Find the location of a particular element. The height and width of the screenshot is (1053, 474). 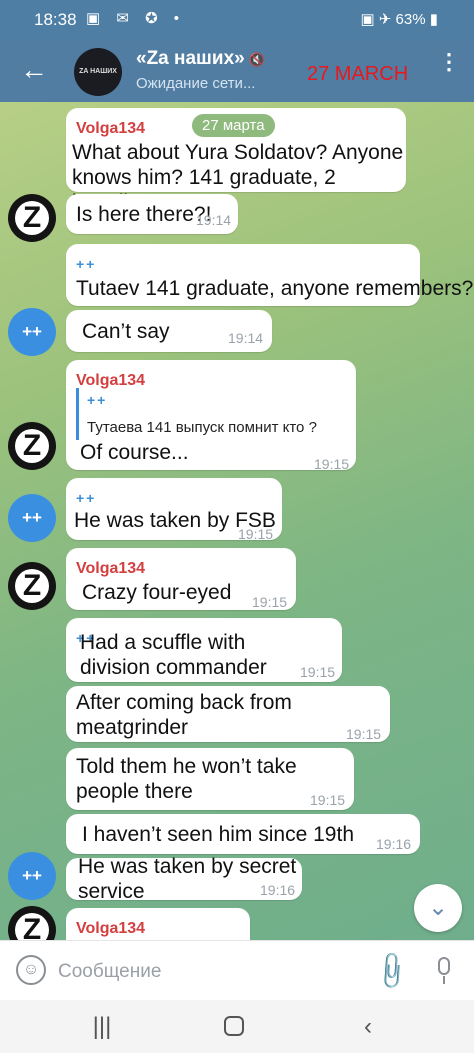

message-author: ++ is located at coordinates (86, 264).